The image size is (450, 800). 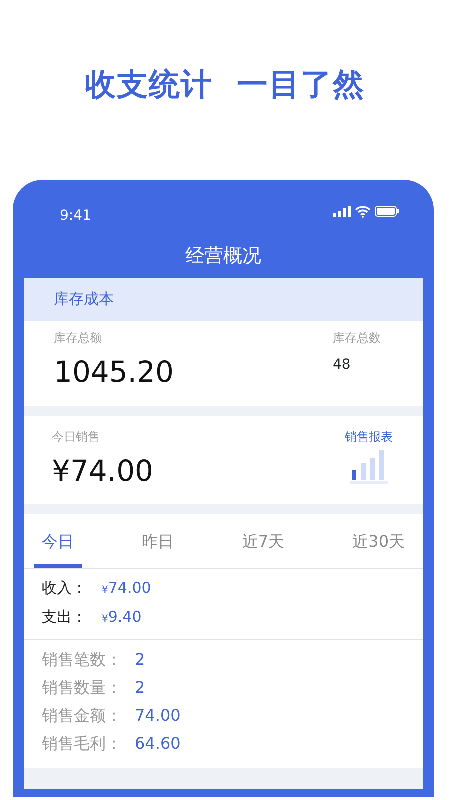 What do you see at coordinates (65, 617) in the screenshot?
I see `row-label: 支出：` at bounding box center [65, 617].